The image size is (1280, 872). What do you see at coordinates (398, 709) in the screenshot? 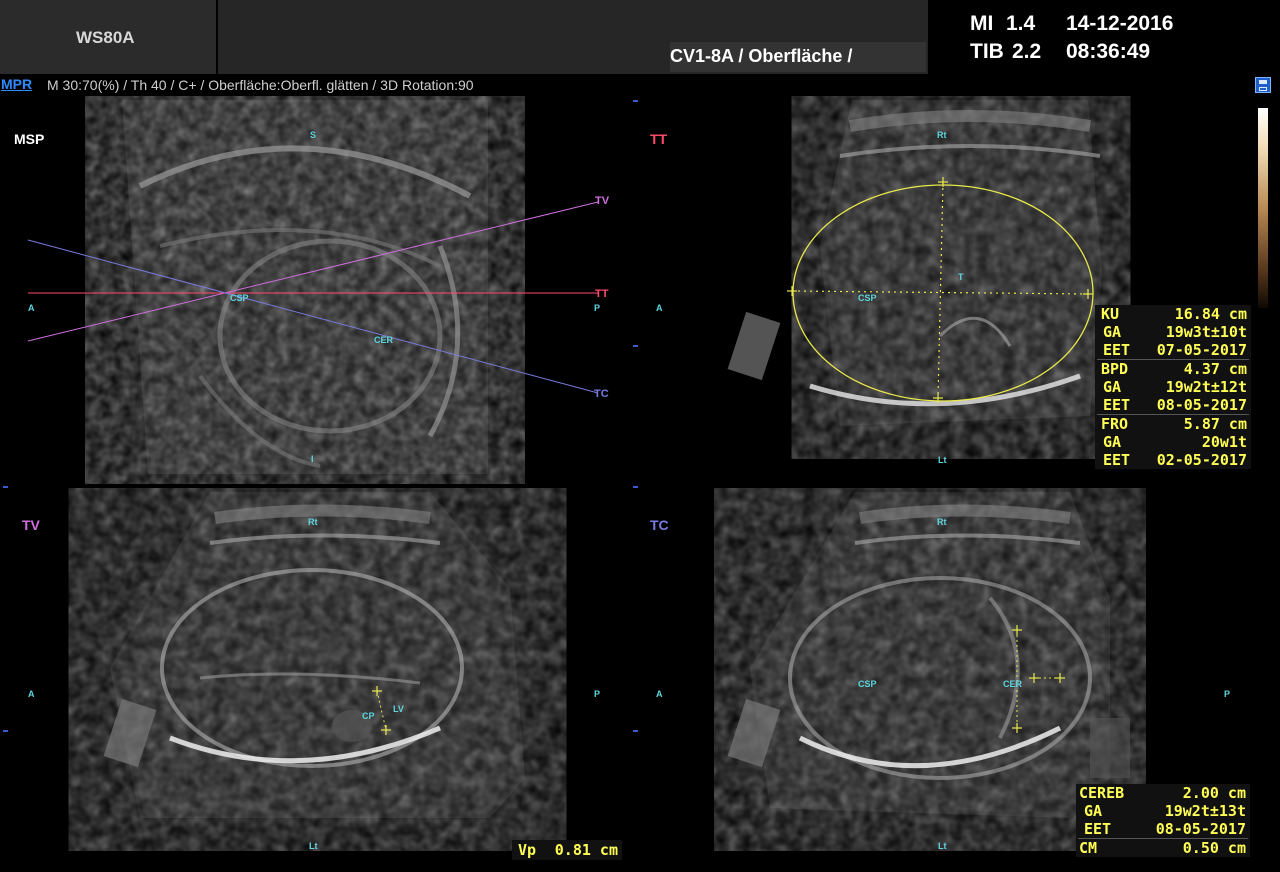
I see `structure-lv: LV` at bounding box center [398, 709].